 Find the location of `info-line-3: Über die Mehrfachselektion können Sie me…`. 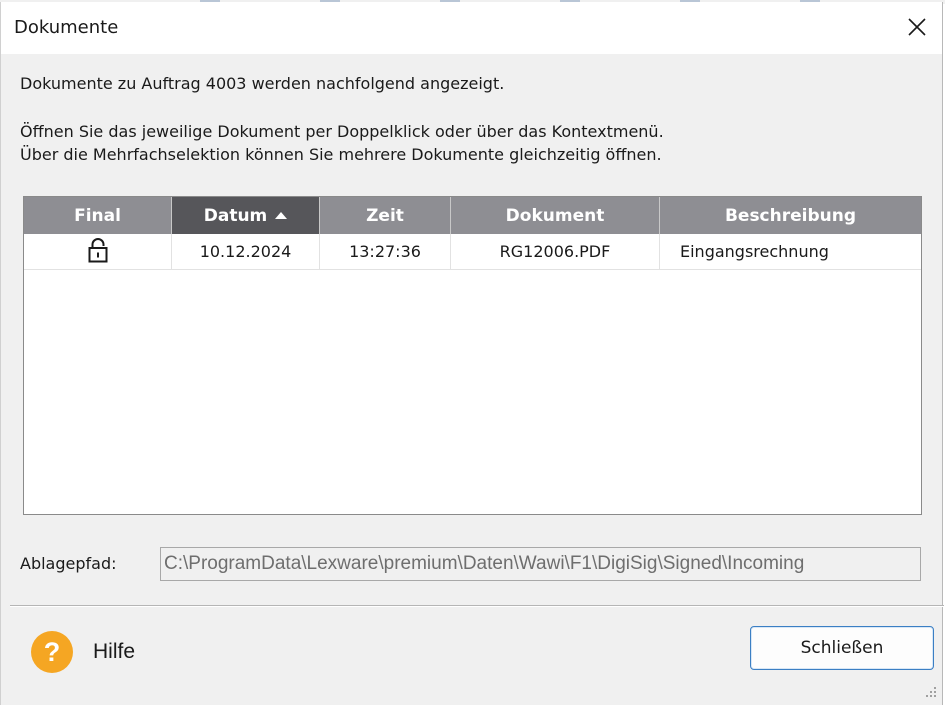

info-line-3: Über die Mehrfachselektion können Sie me… is located at coordinates (341, 154).